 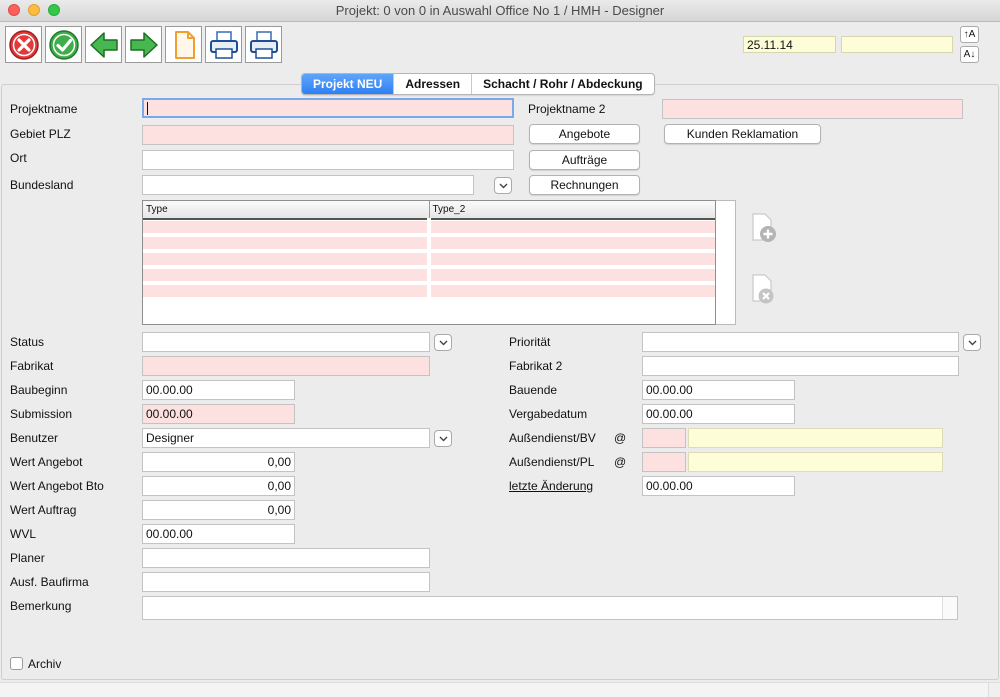 I want to click on benutzer-dropdown-button, so click(x=443, y=438).